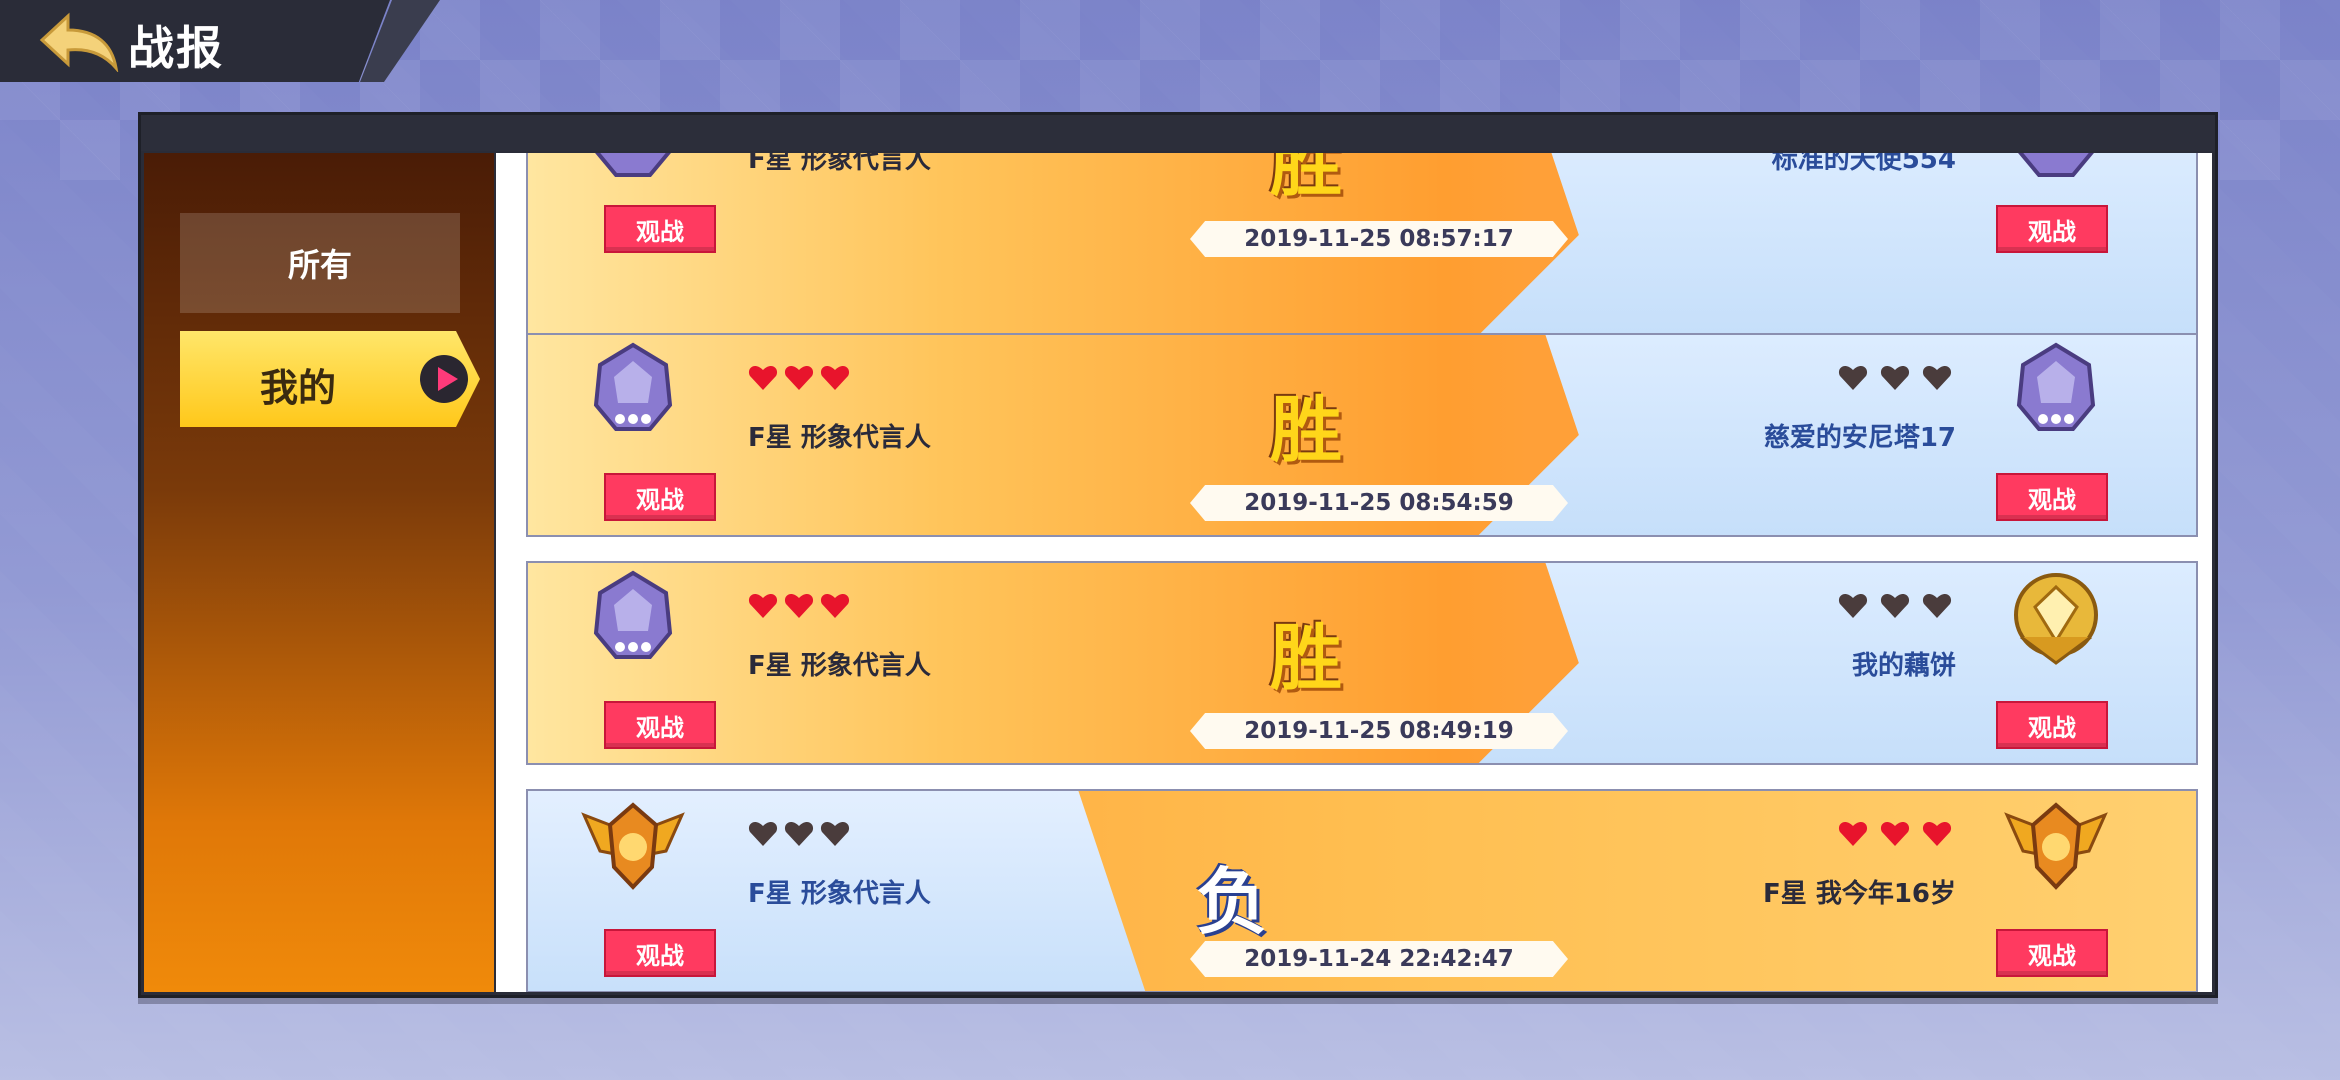 The image size is (2340, 1080). Describe the element at coordinates (1859, 438) in the screenshot. I see `player2-name: 慈爱的安尼塔17` at that location.